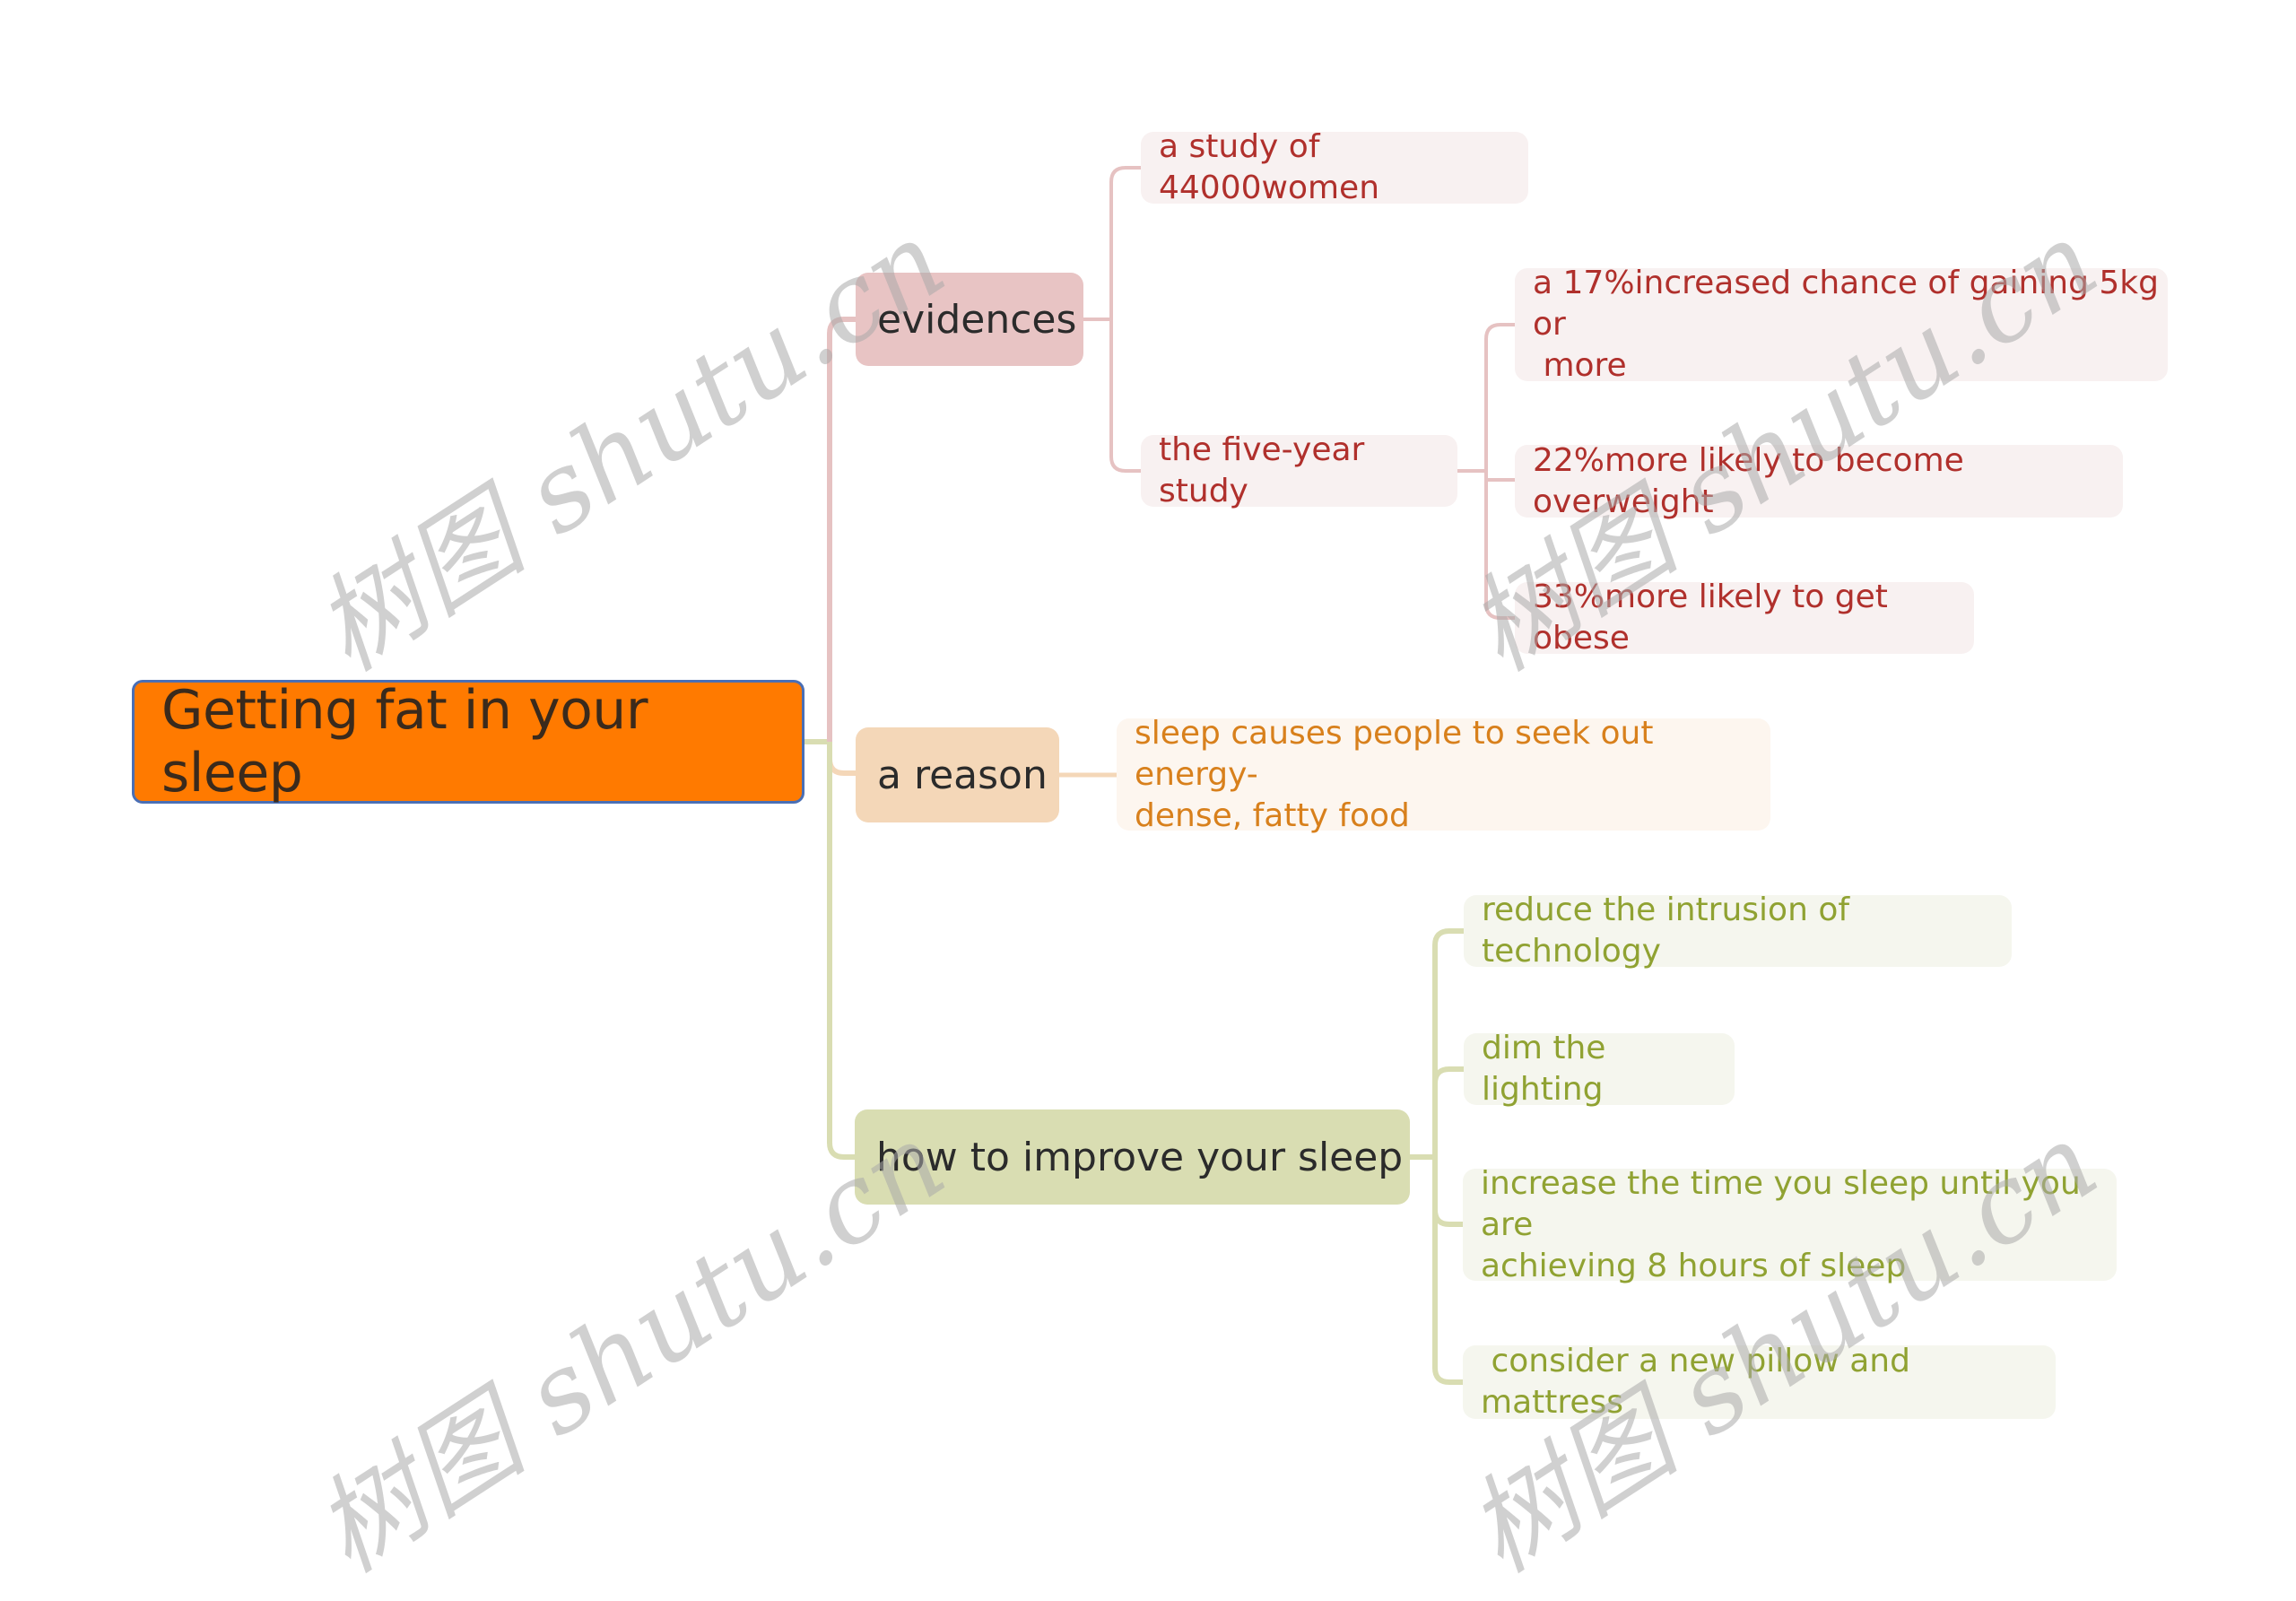  I want to click on subtopic-reduce-technology: reduce the intrusion of technology, so click(1738, 931).